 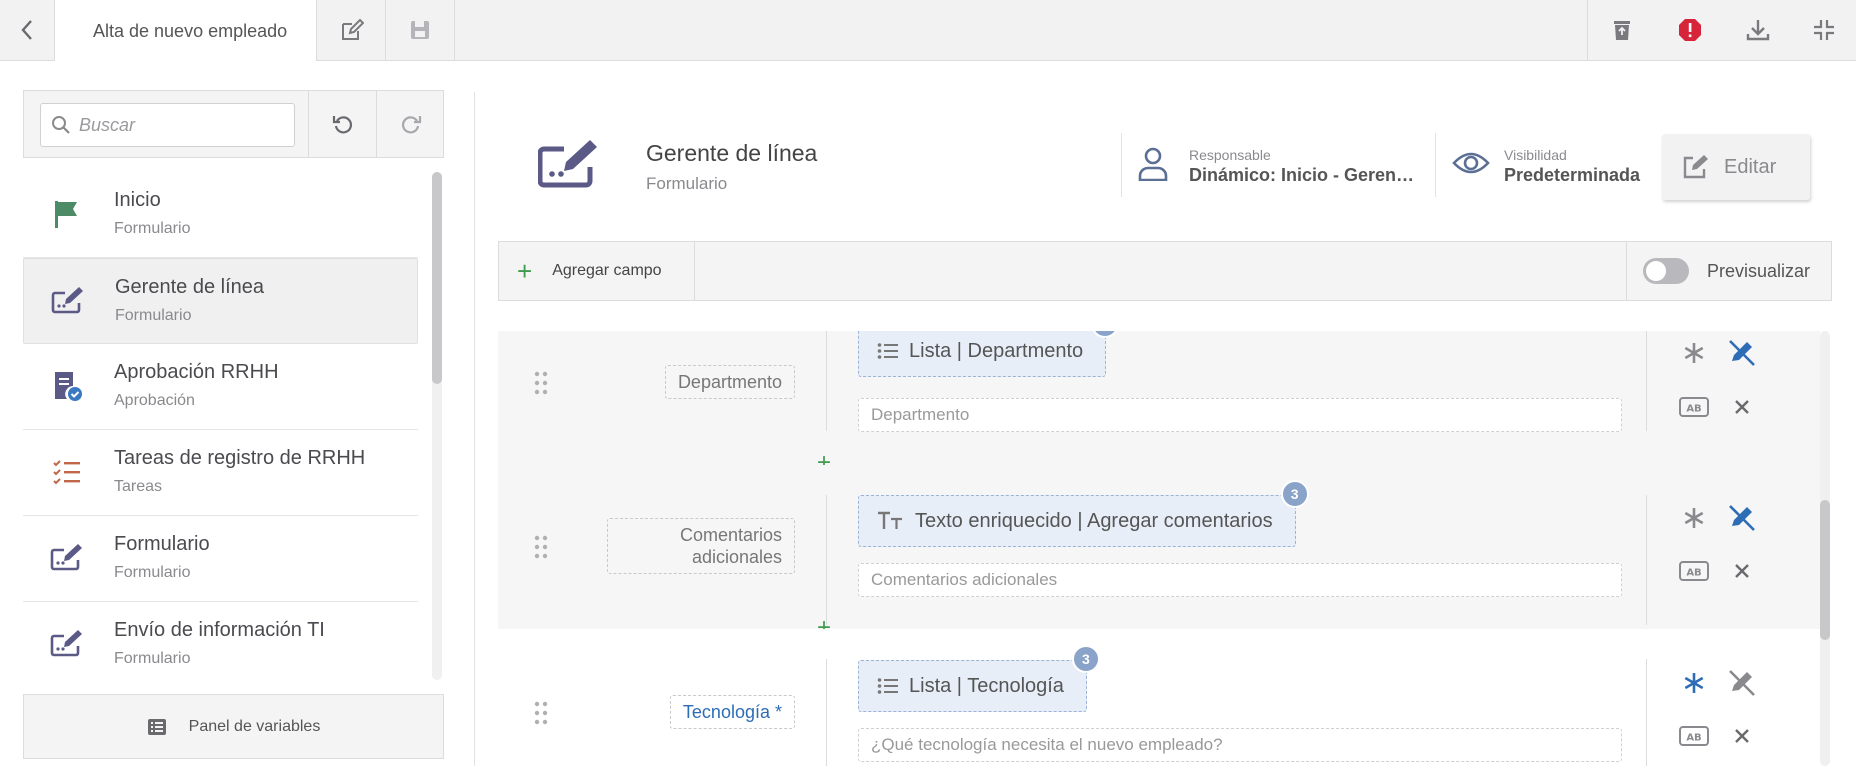 What do you see at coordinates (190, 30) in the screenshot?
I see `tab-title-label: Alta de nuevo empleado` at bounding box center [190, 30].